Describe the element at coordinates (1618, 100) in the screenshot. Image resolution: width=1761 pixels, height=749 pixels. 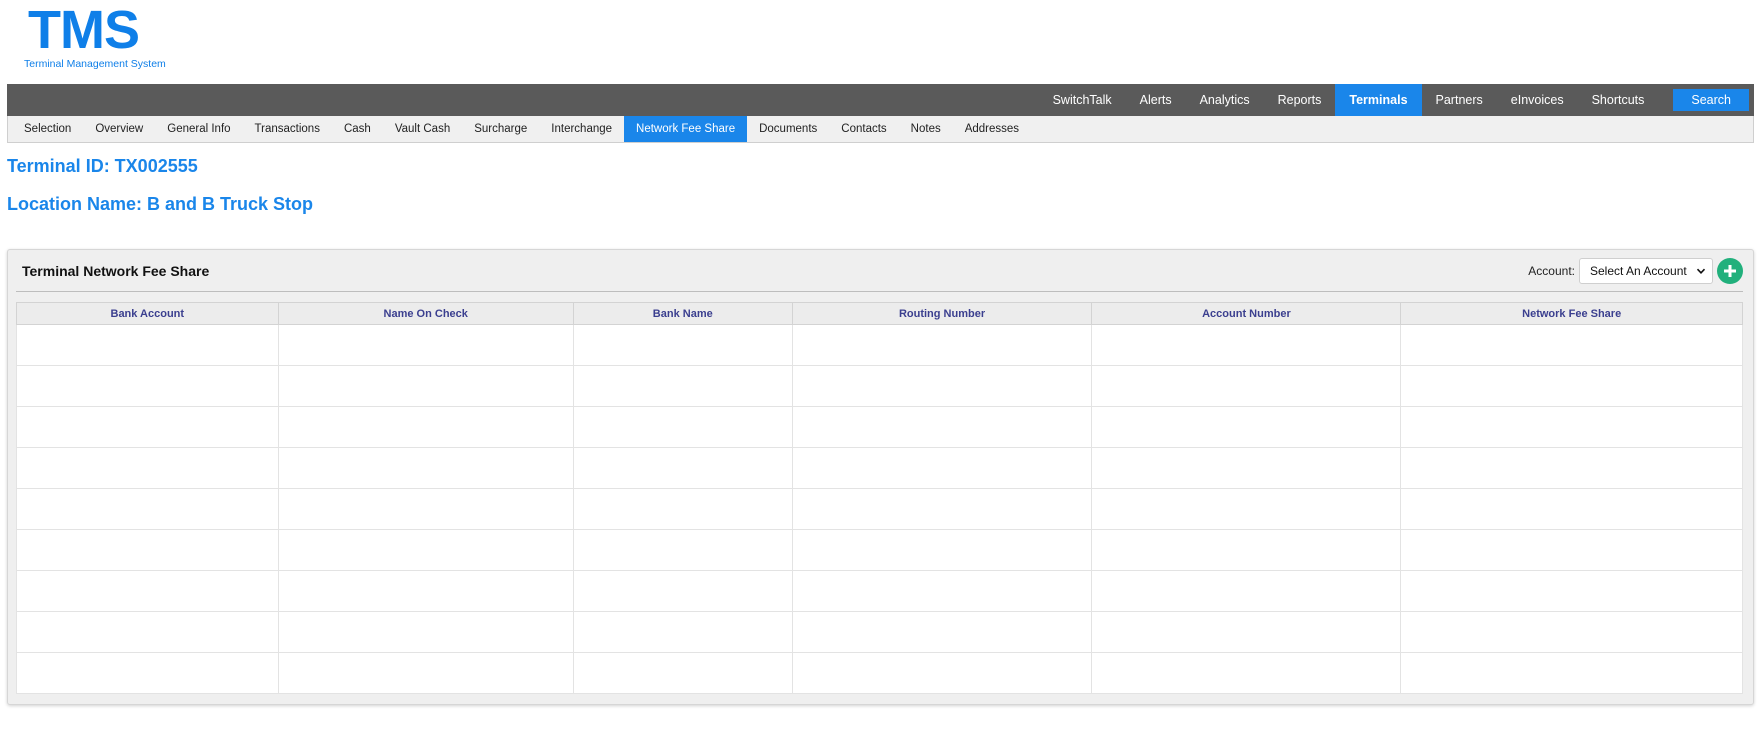
I see `nav-shortcuts: Shortcuts` at that location.